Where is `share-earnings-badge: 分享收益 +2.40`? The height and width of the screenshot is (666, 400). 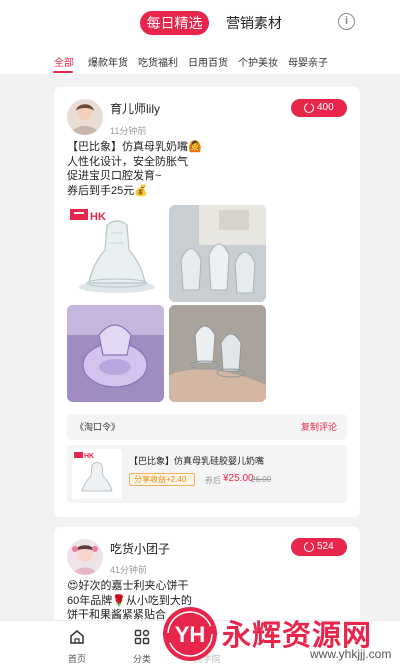 share-earnings-badge: 分享收益 +2.40 is located at coordinates (162, 479).